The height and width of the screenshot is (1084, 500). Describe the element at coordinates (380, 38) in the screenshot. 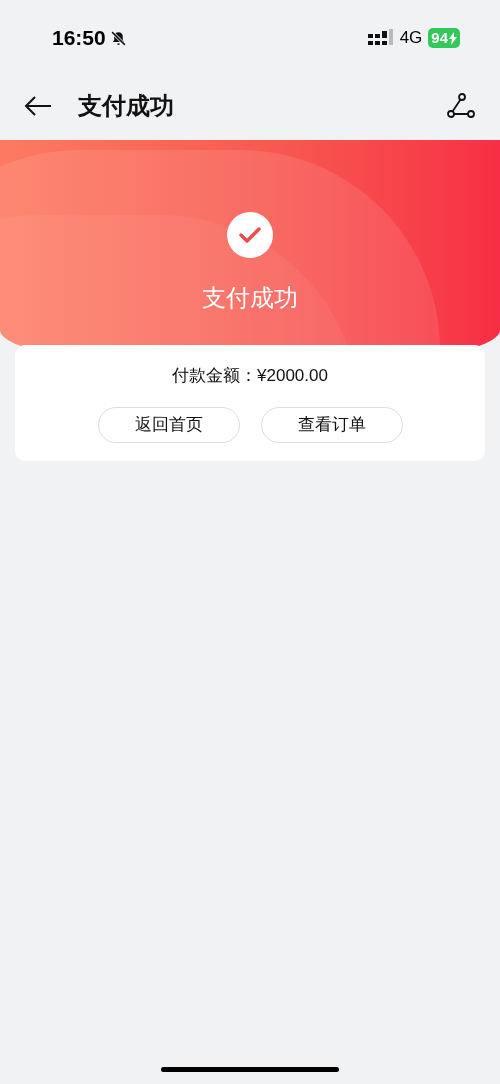

I see `signal-icon` at that location.